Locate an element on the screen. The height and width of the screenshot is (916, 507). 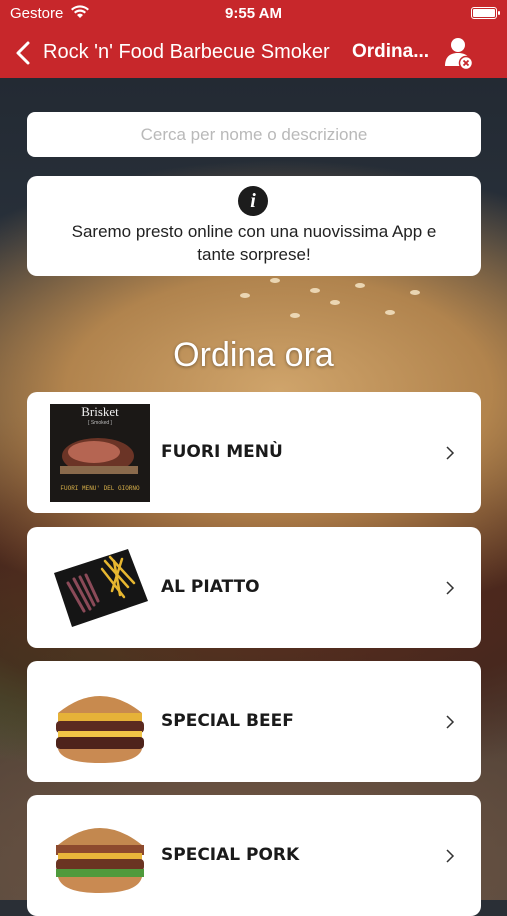
info-icon: i is located at coordinates (253, 201).